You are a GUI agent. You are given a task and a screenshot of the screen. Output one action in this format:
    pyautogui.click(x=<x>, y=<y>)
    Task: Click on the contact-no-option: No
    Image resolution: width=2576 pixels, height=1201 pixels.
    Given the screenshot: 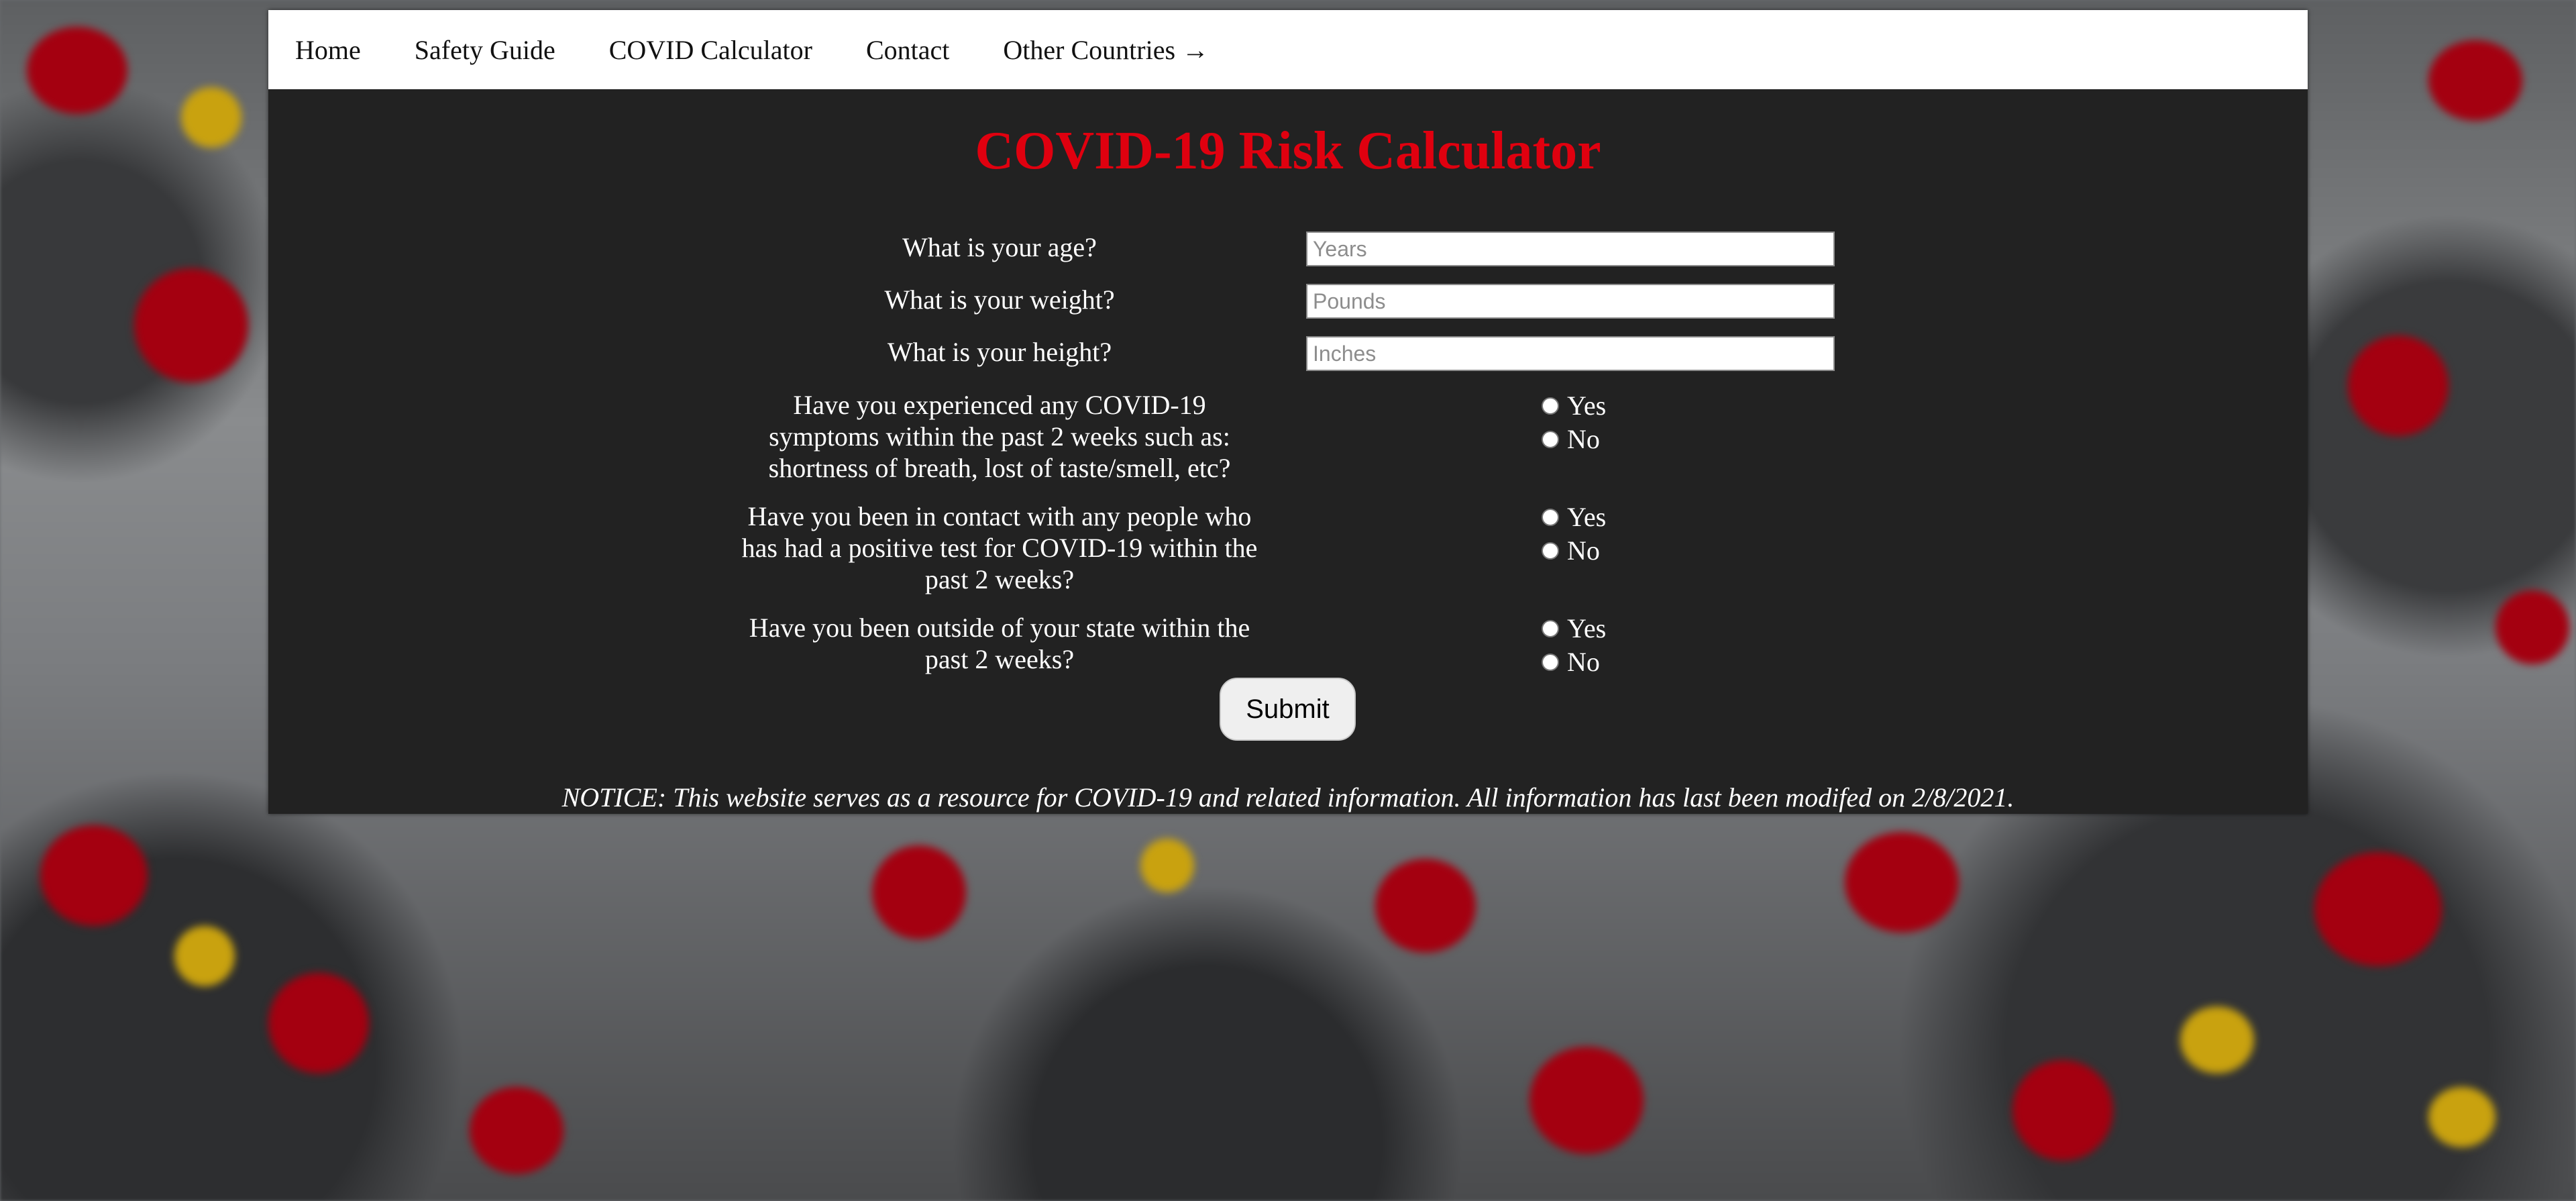 What is the action you would take?
    pyautogui.click(x=1571, y=550)
    